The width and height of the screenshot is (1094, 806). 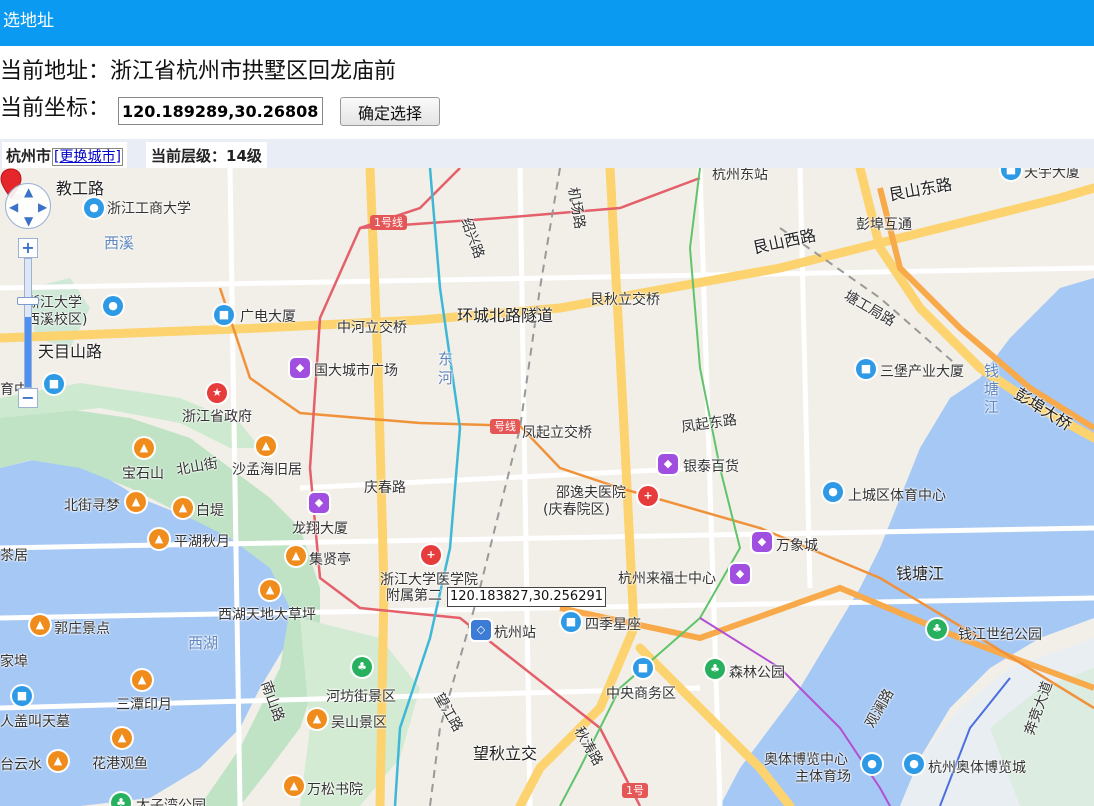 What do you see at coordinates (21, 765) in the screenshot?
I see `map-label: 台云水` at bounding box center [21, 765].